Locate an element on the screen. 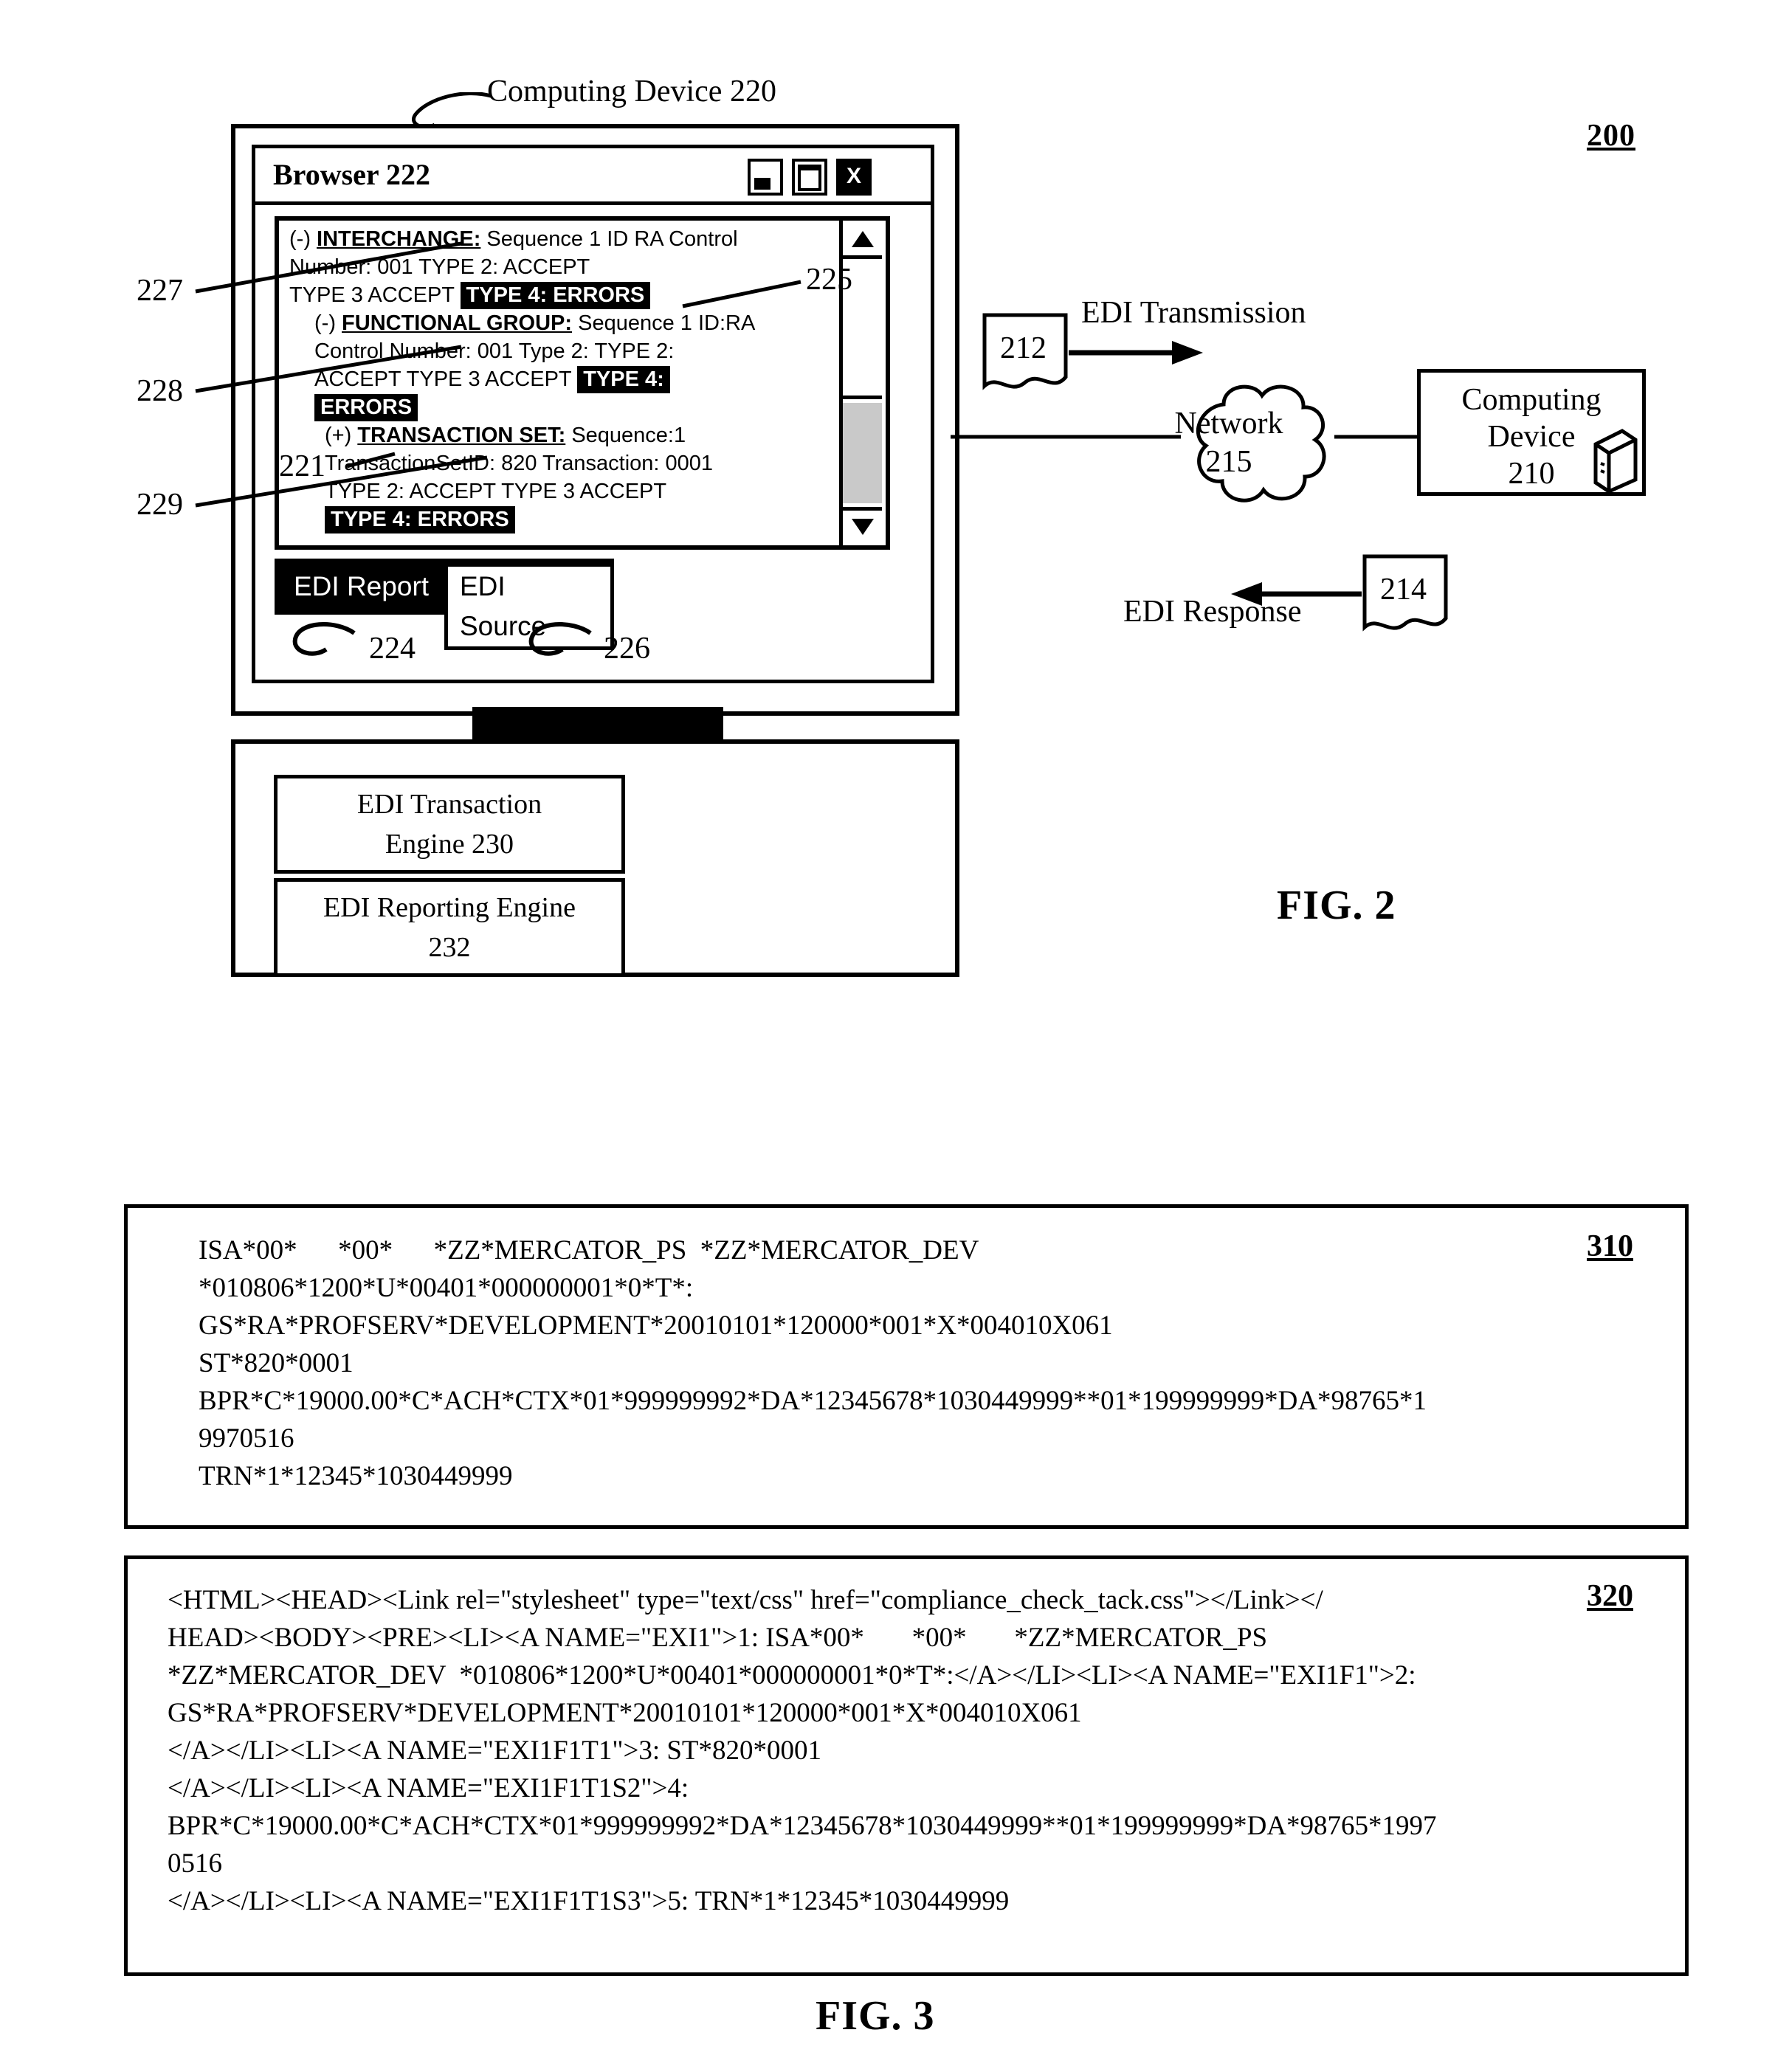 Image resolution: width=1772 pixels, height=2072 pixels. network-label-line1: Network is located at coordinates (1229, 424).